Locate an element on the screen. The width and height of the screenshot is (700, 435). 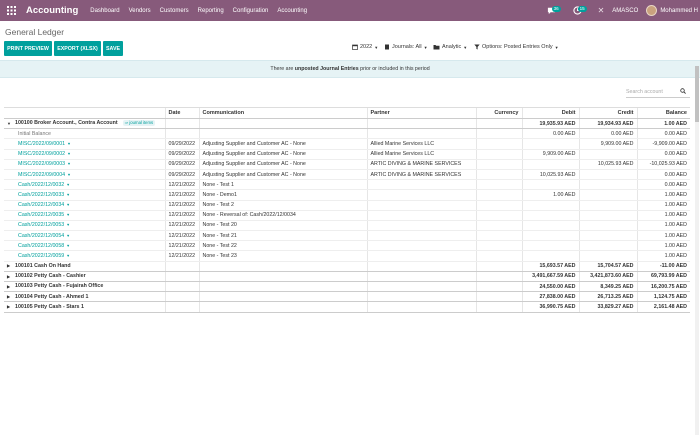
journals-filter: Journals: All ▼ is located at coordinates (406, 47).